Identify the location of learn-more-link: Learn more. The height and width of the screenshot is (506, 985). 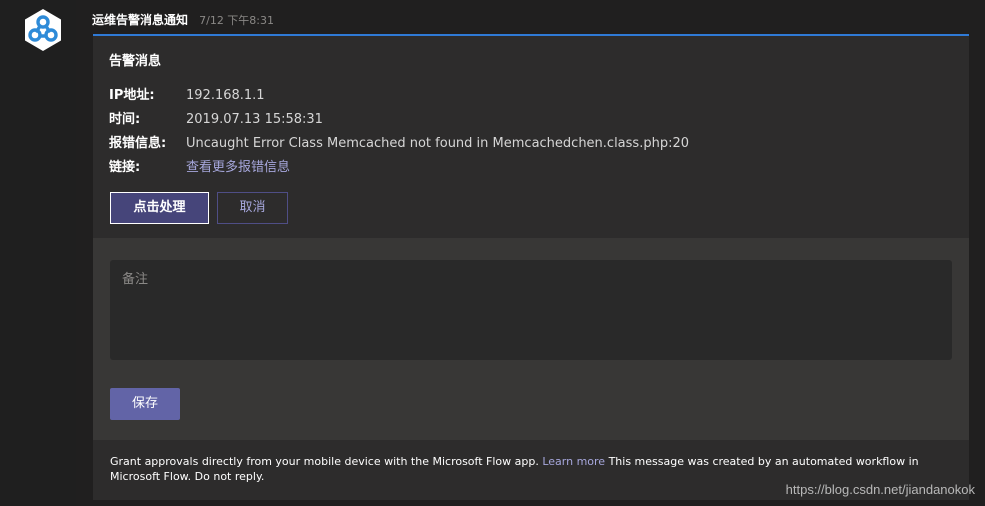
(573, 461).